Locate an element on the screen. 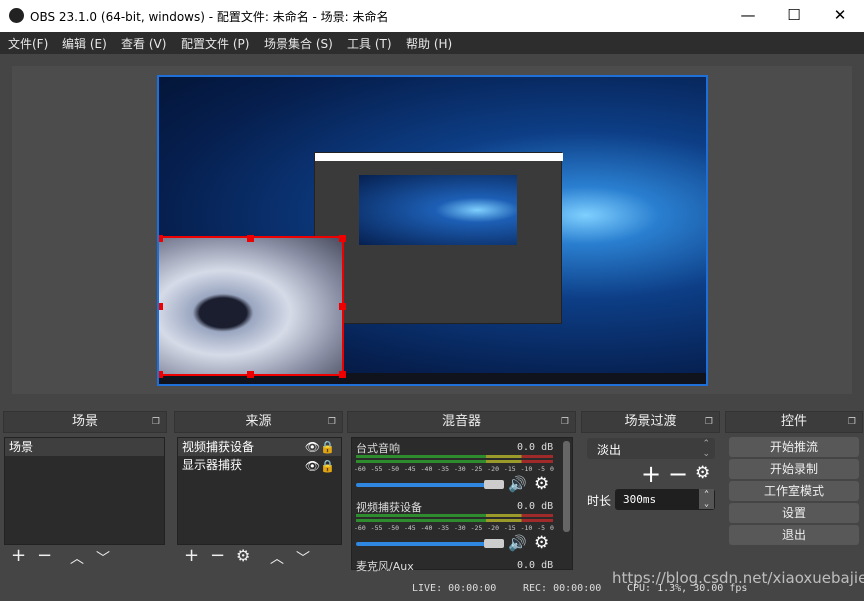 The width and height of the screenshot is (864, 601). mixer-scrollbar is located at coordinates (566, 486).